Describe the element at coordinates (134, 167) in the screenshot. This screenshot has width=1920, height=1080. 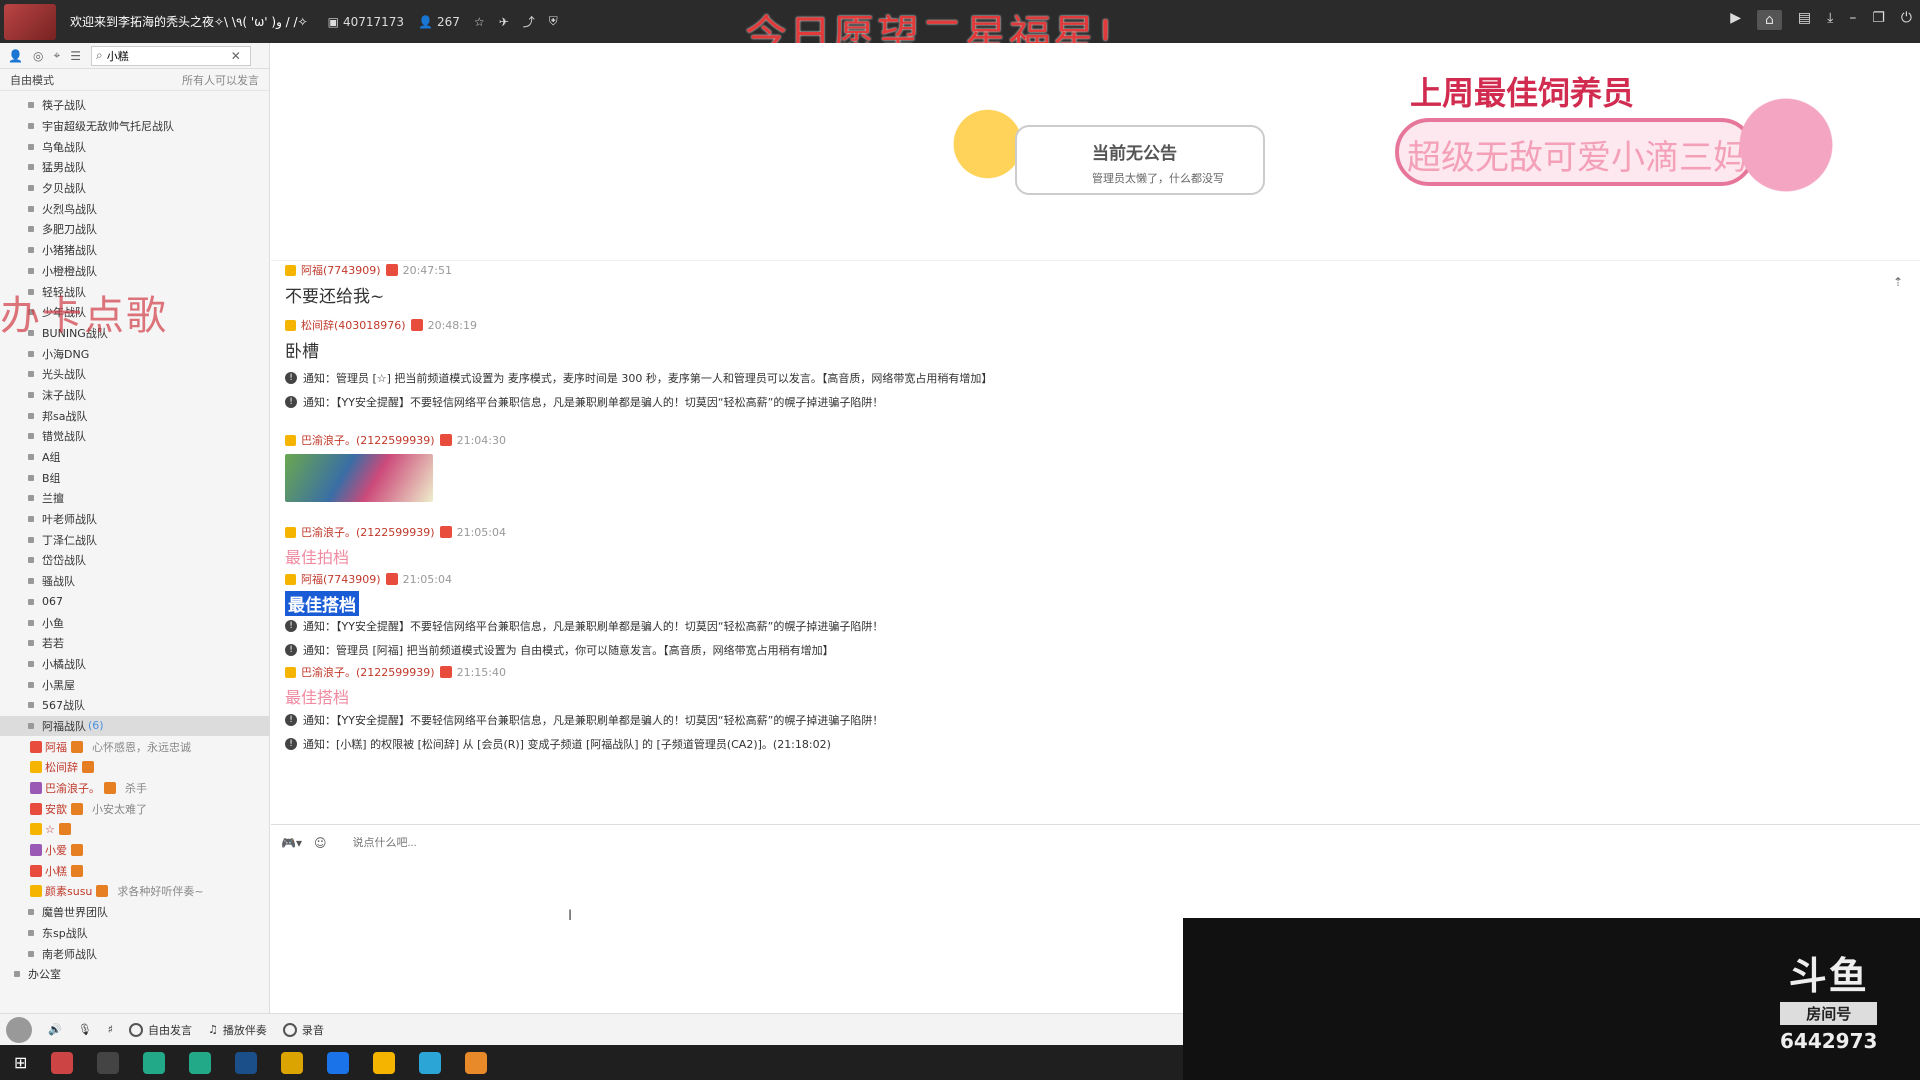
I see `channel-group-item: 猛男战队` at that location.